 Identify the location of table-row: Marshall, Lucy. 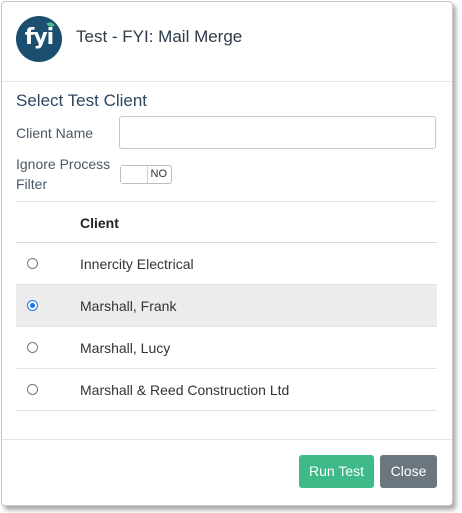
(226, 348).